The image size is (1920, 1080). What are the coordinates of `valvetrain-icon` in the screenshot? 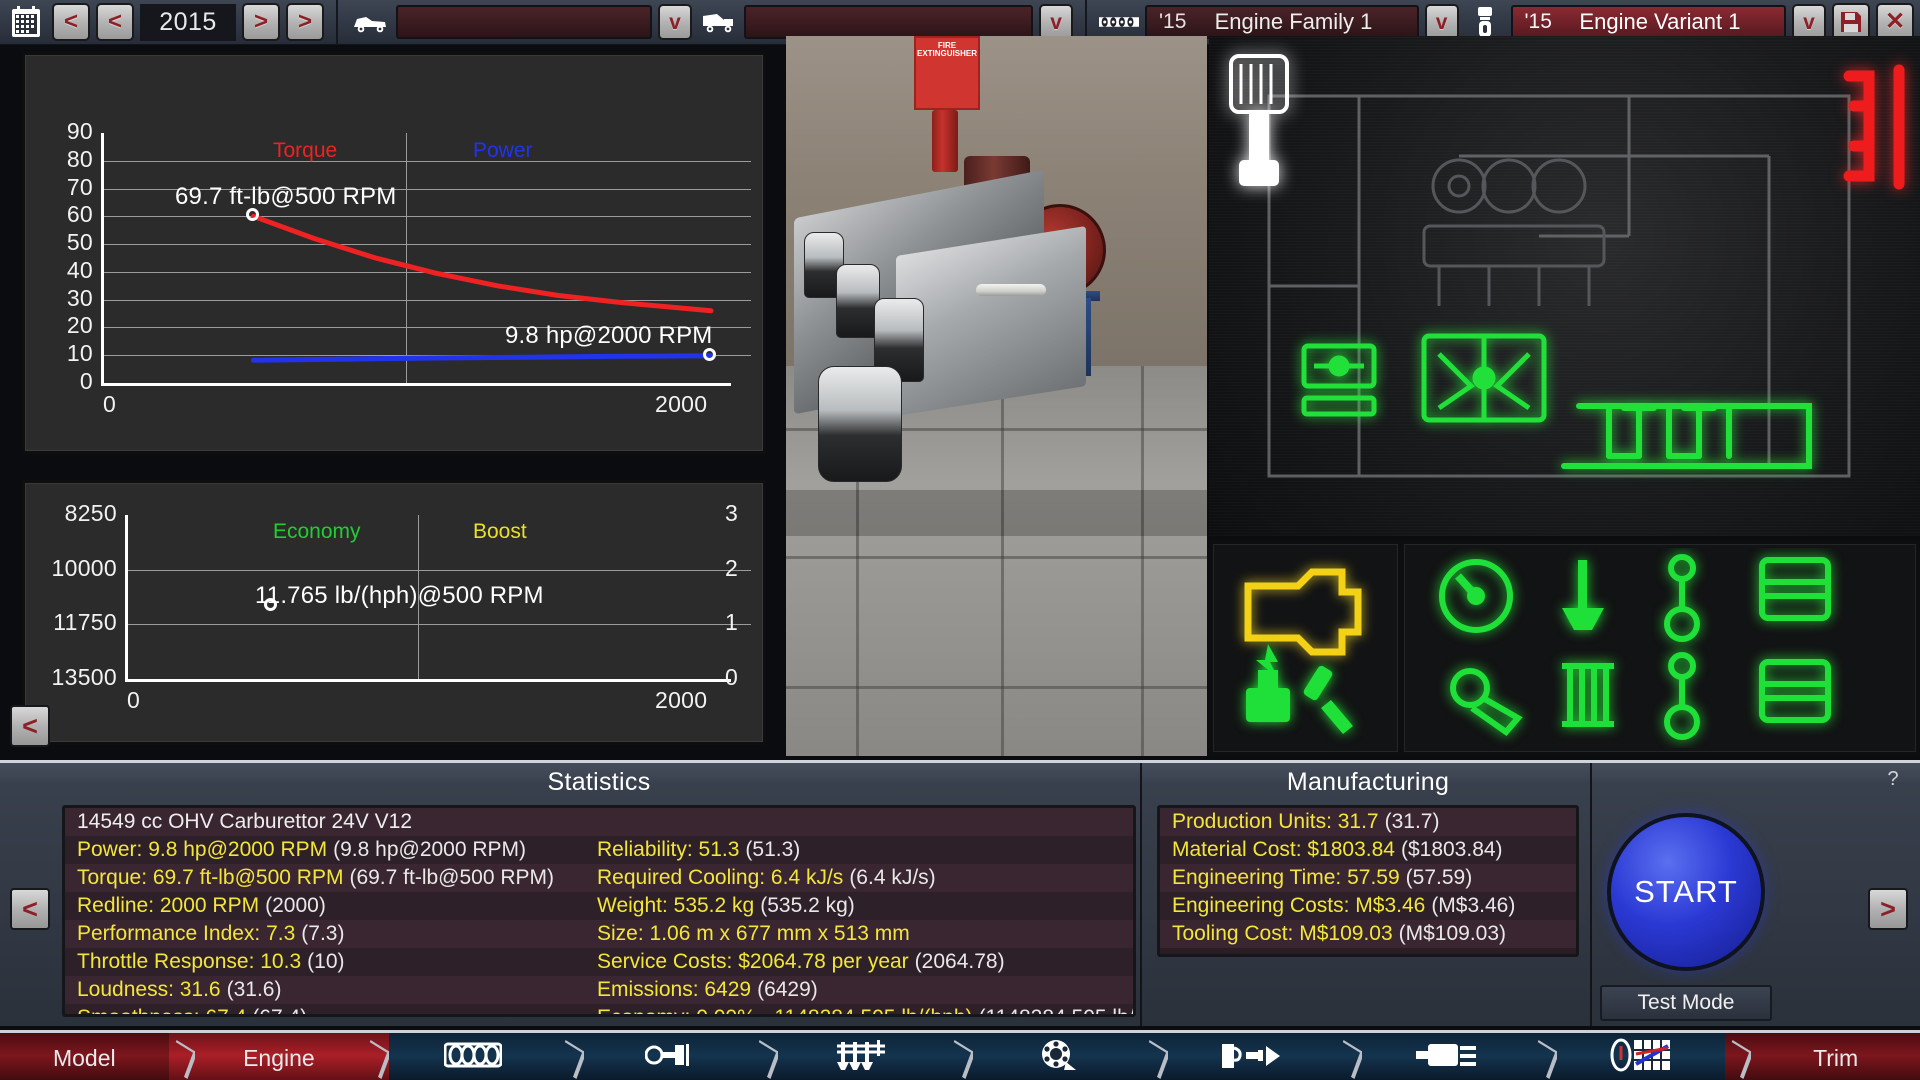 It's located at (863, 1058).